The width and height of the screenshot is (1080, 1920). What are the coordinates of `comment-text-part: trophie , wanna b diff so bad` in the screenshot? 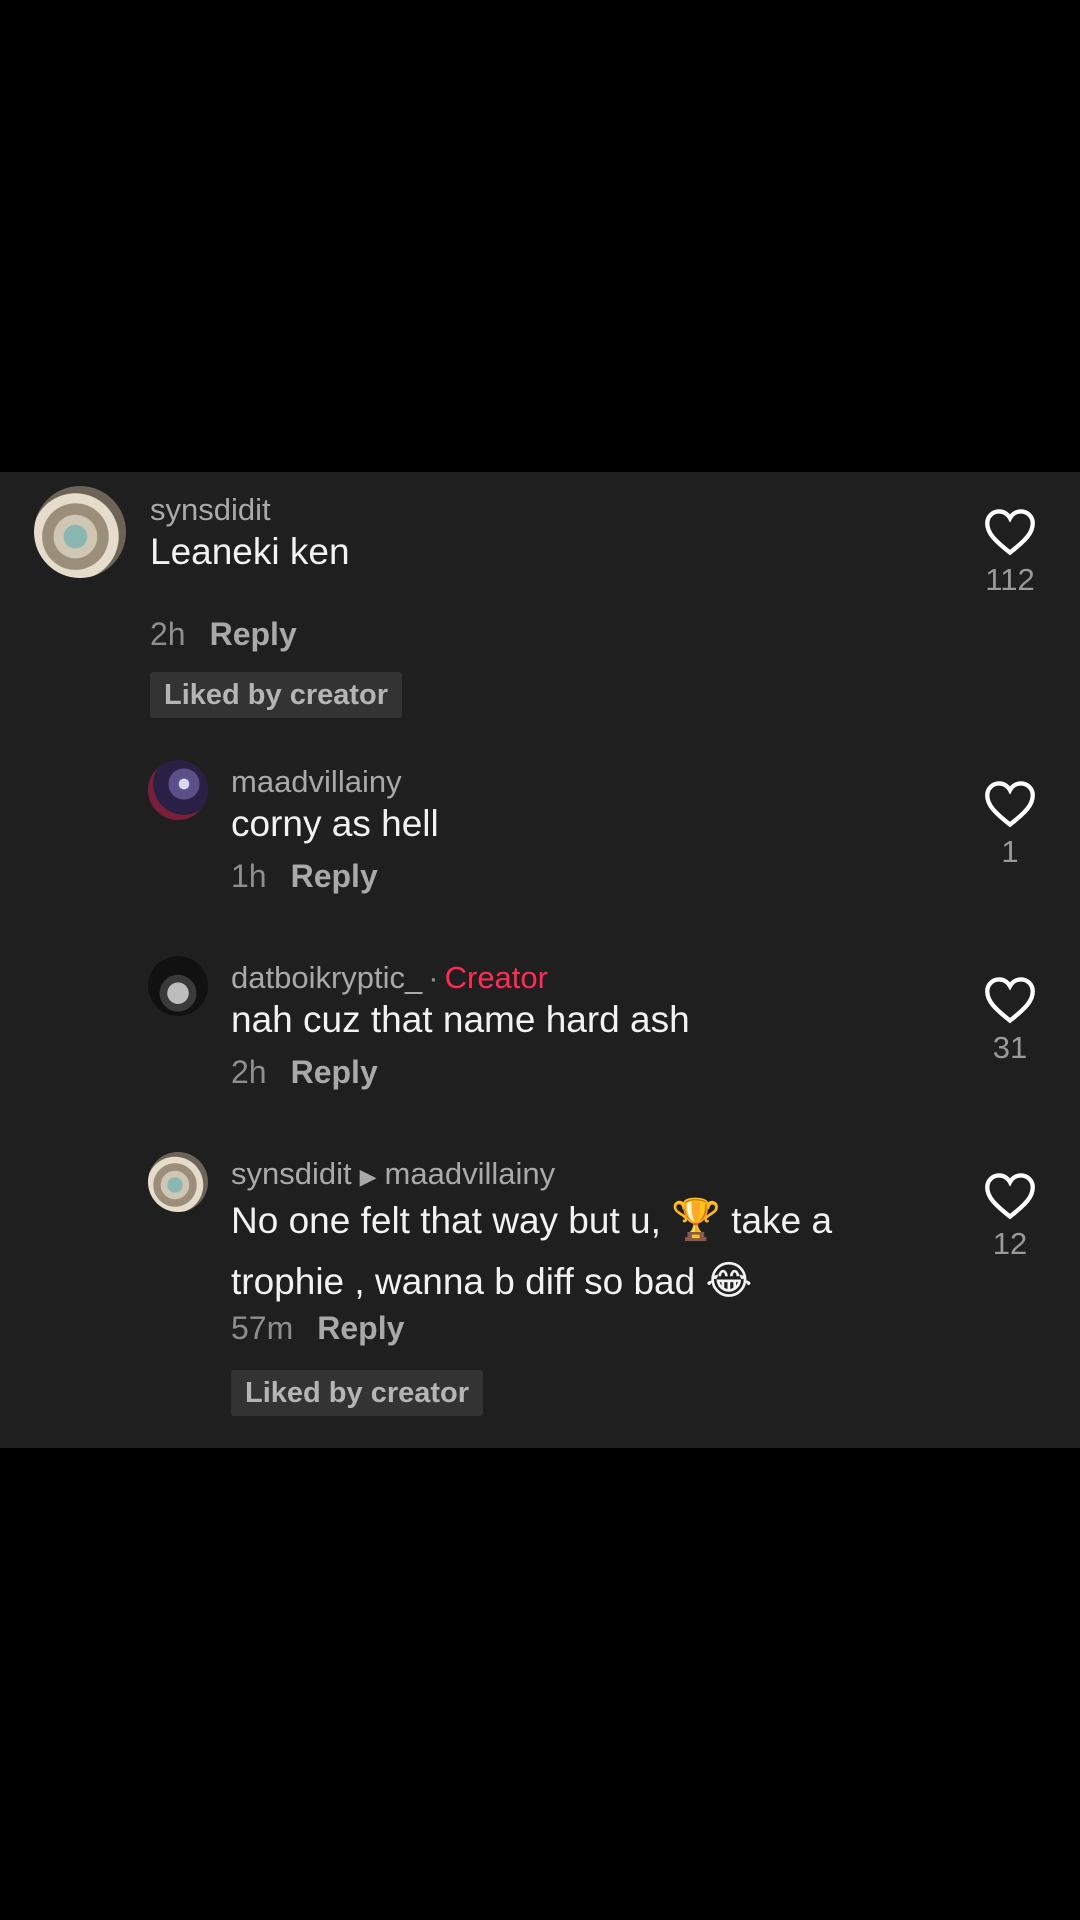 It's located at (463, 1281).